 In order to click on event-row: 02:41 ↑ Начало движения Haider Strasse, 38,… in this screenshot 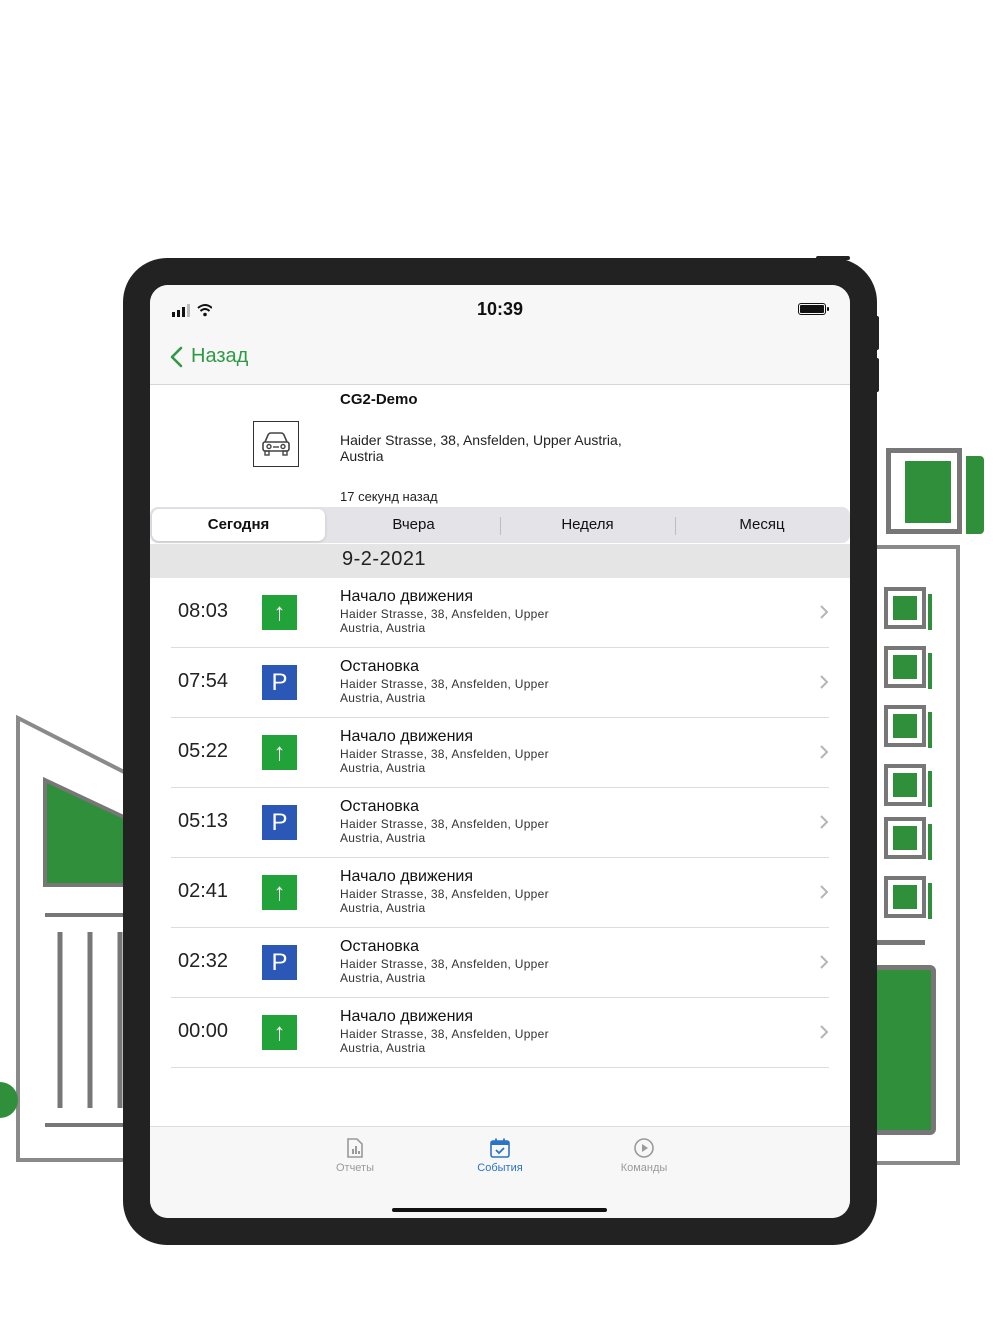, I will do `click(500, 893)`.